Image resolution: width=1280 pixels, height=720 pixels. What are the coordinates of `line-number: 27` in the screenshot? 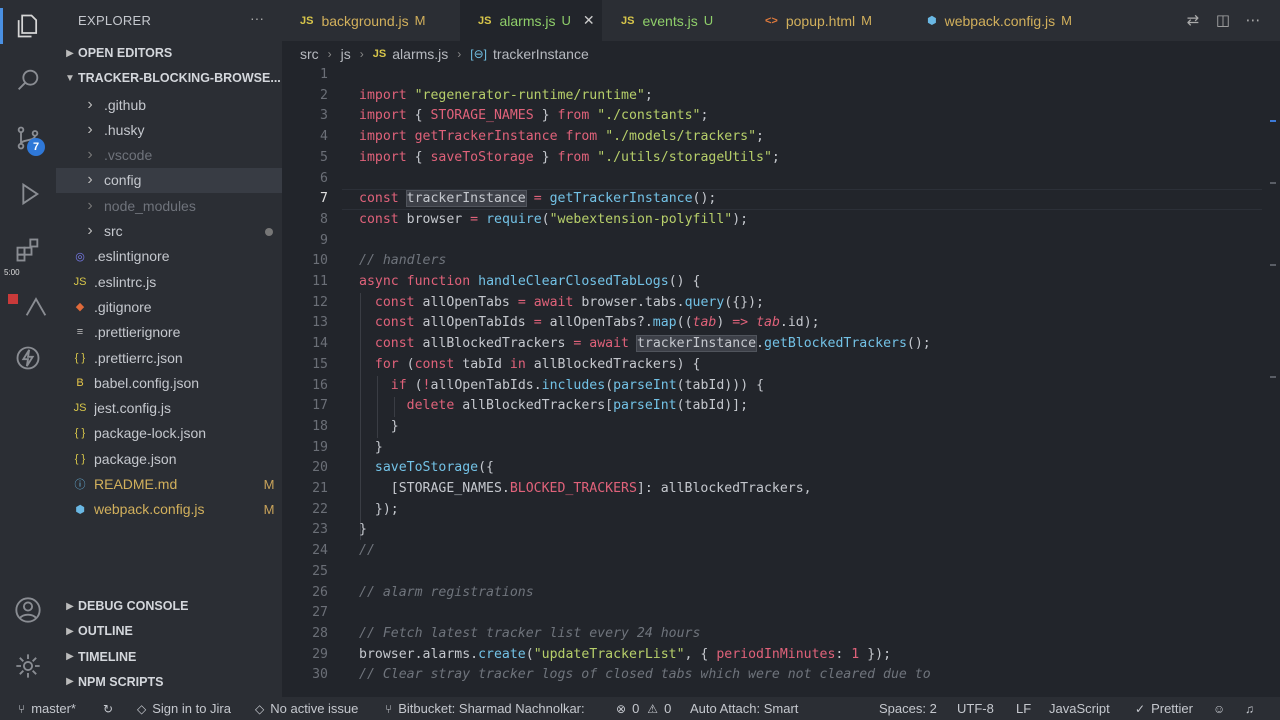 It's located at (320, 613).